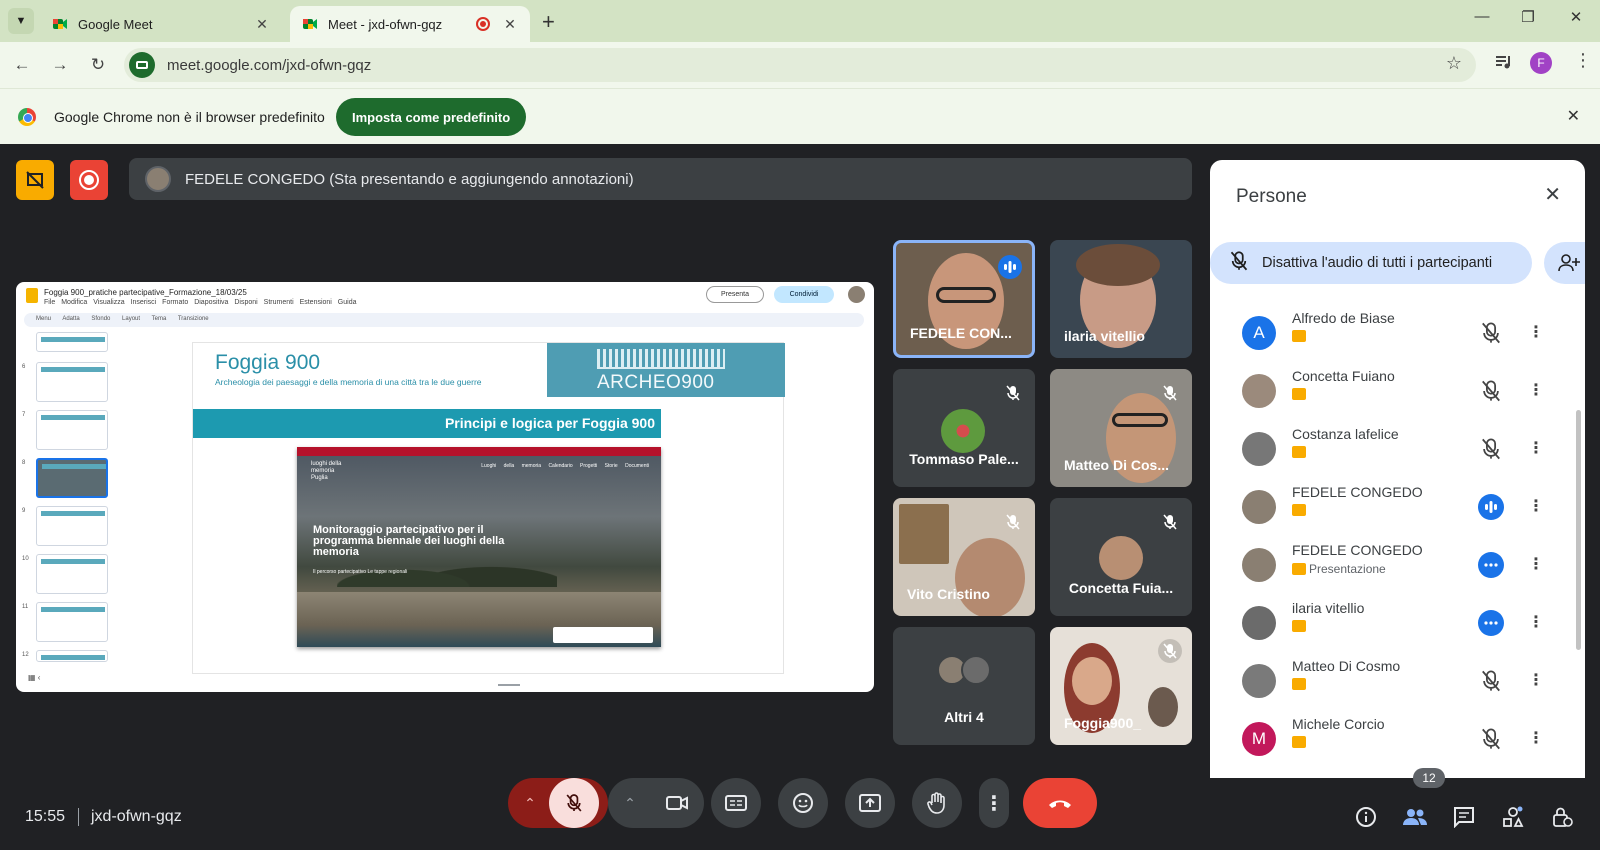 Image resolution: width=1600 pixels, height=850 pixels. I want to click on presentation-off-icon, so click(35, 180).